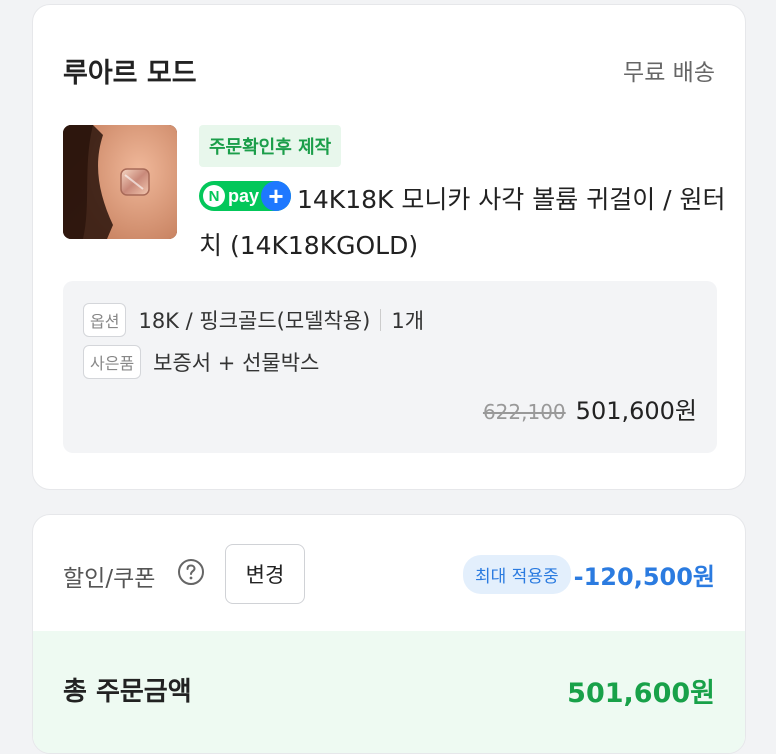  I want to click on npay-label: pay, so click(244, 195).